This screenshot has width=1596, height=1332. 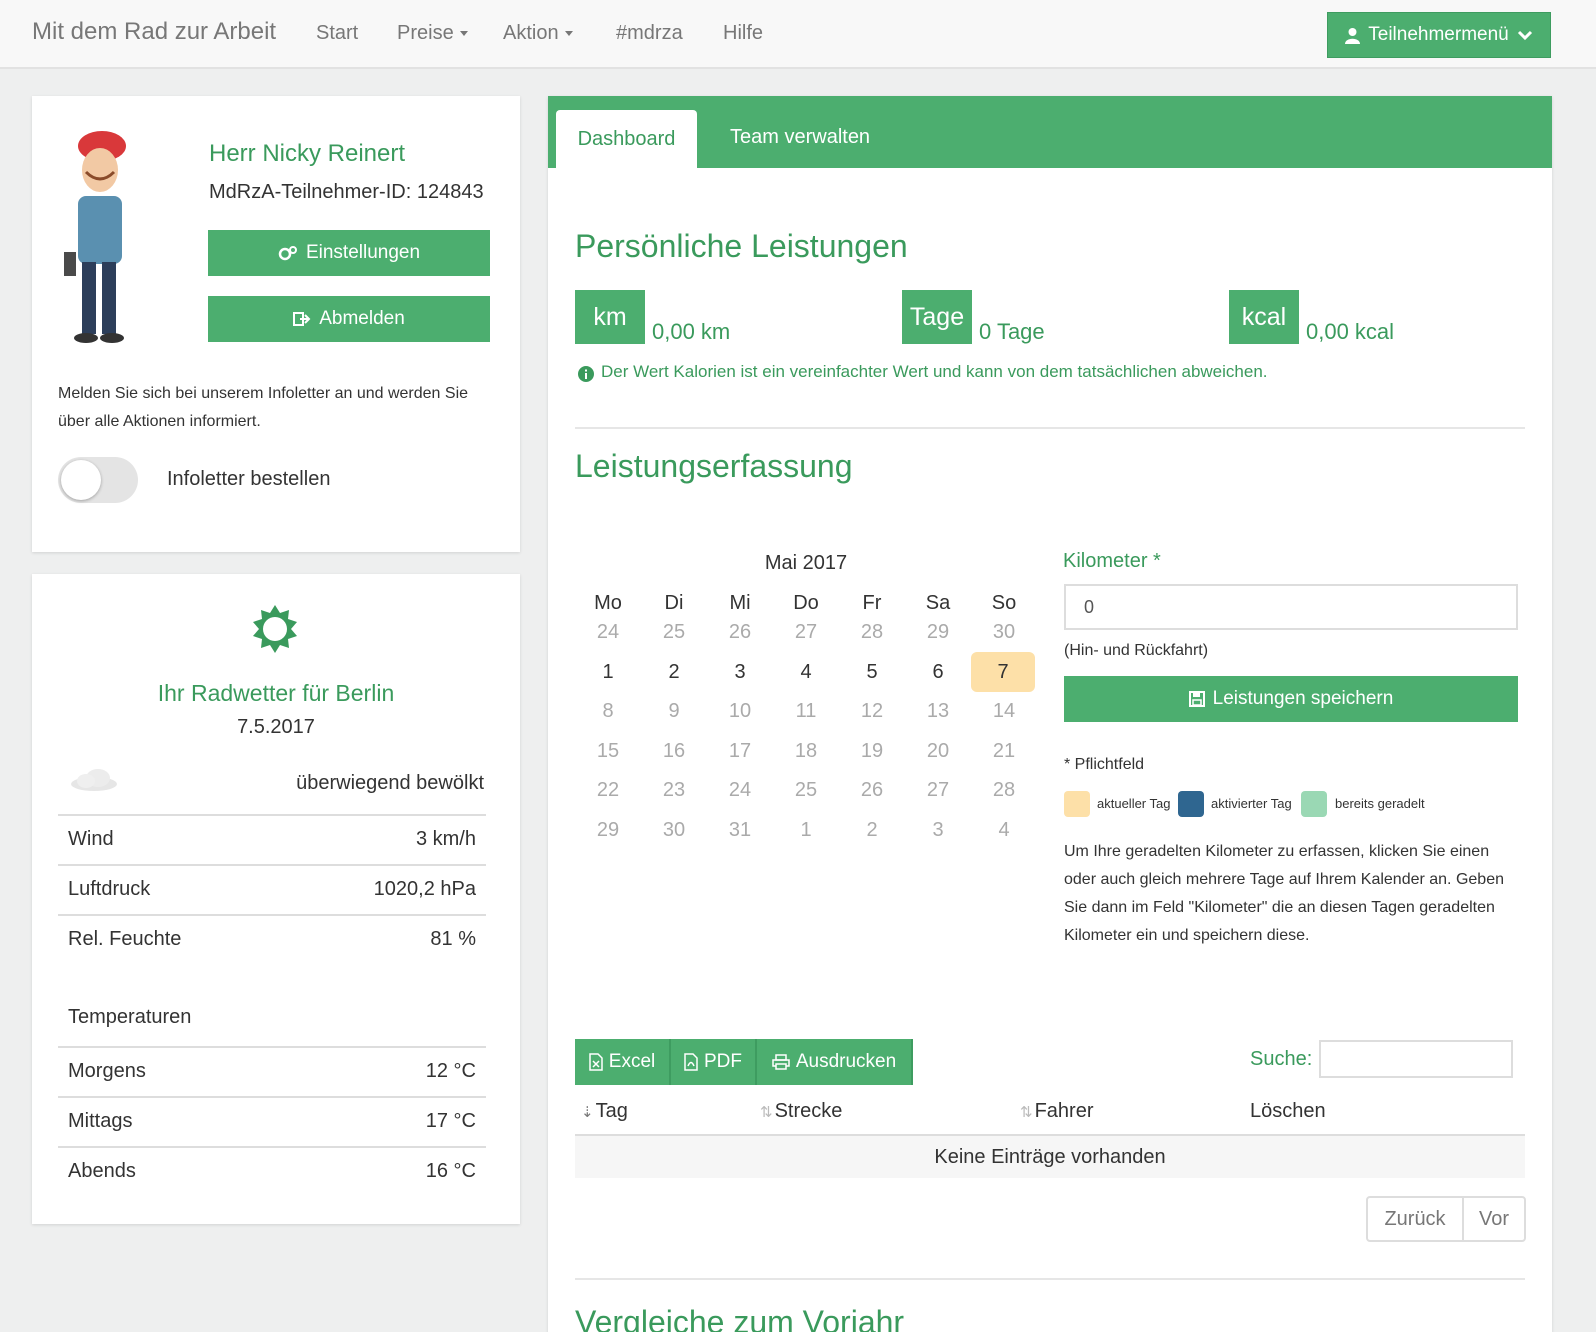 What do you see at coordinates (835, 1062) in the screenshot?
I see `print-button: Ausdrucken` at bounding box center [835, 1062].